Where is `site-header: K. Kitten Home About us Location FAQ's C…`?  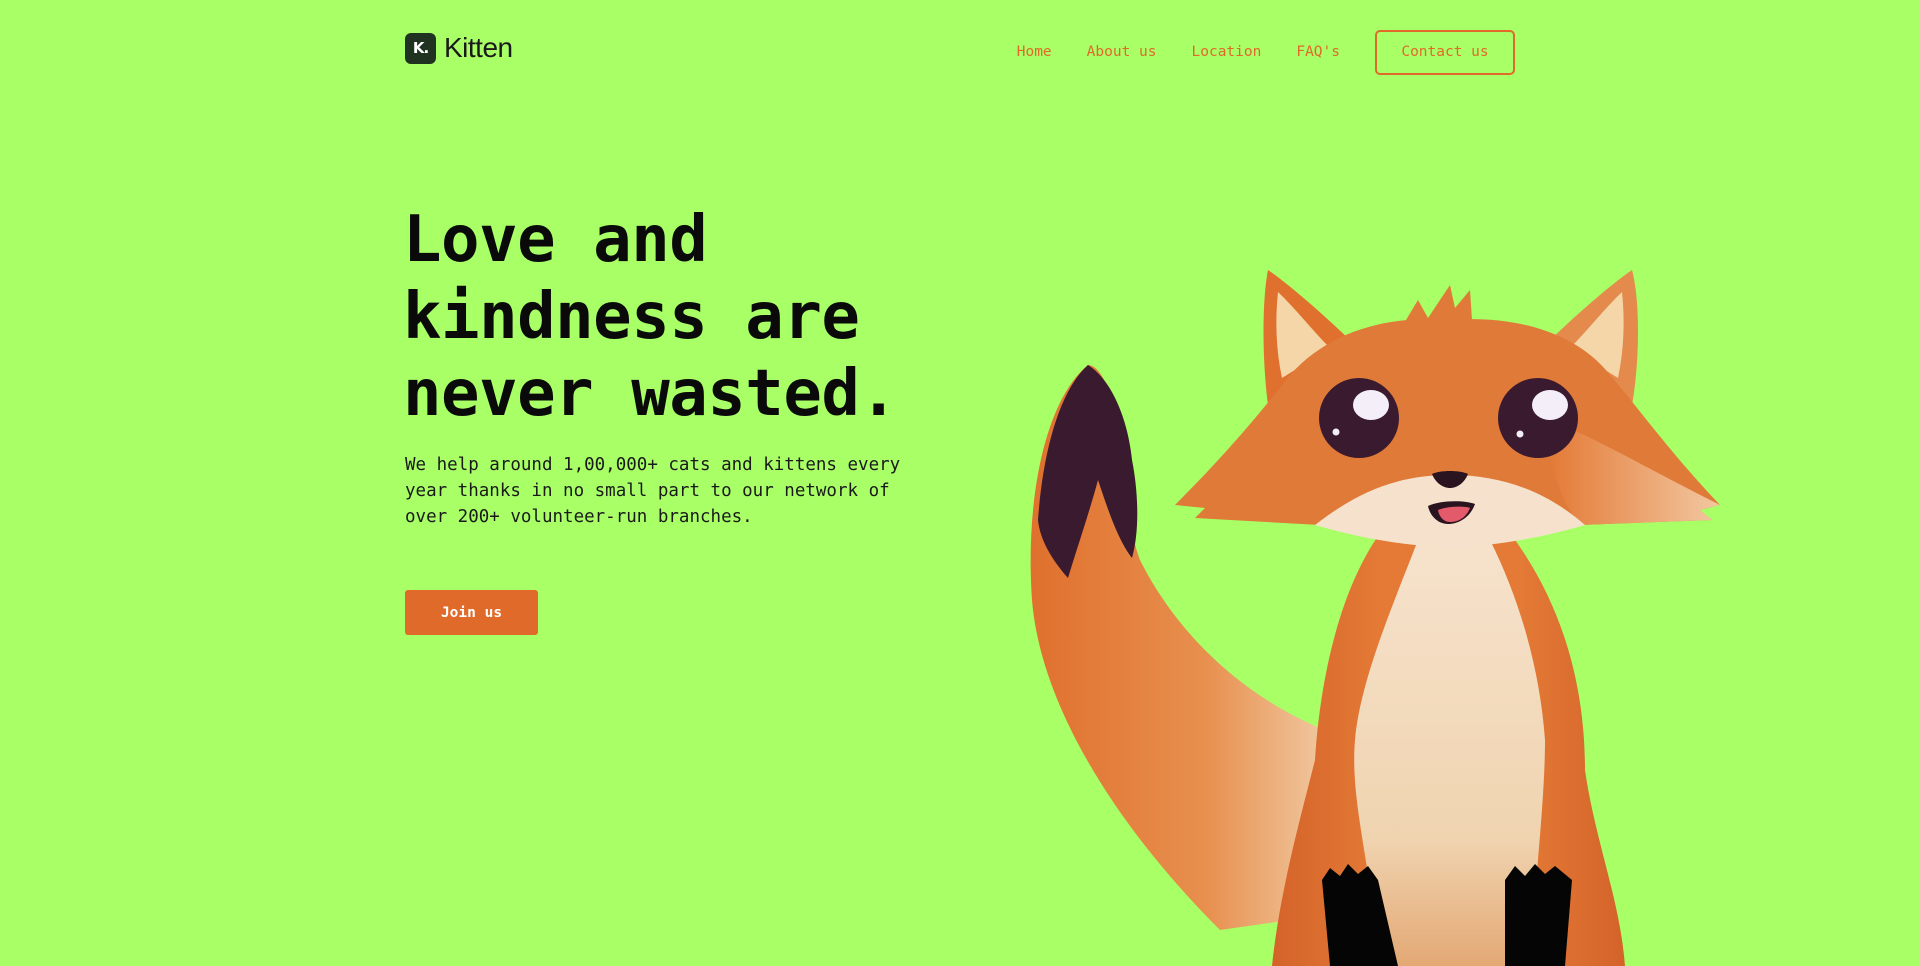 site-header: K. Kitten Home About us Location FAQ's C… is located at coordinates (960, 52).